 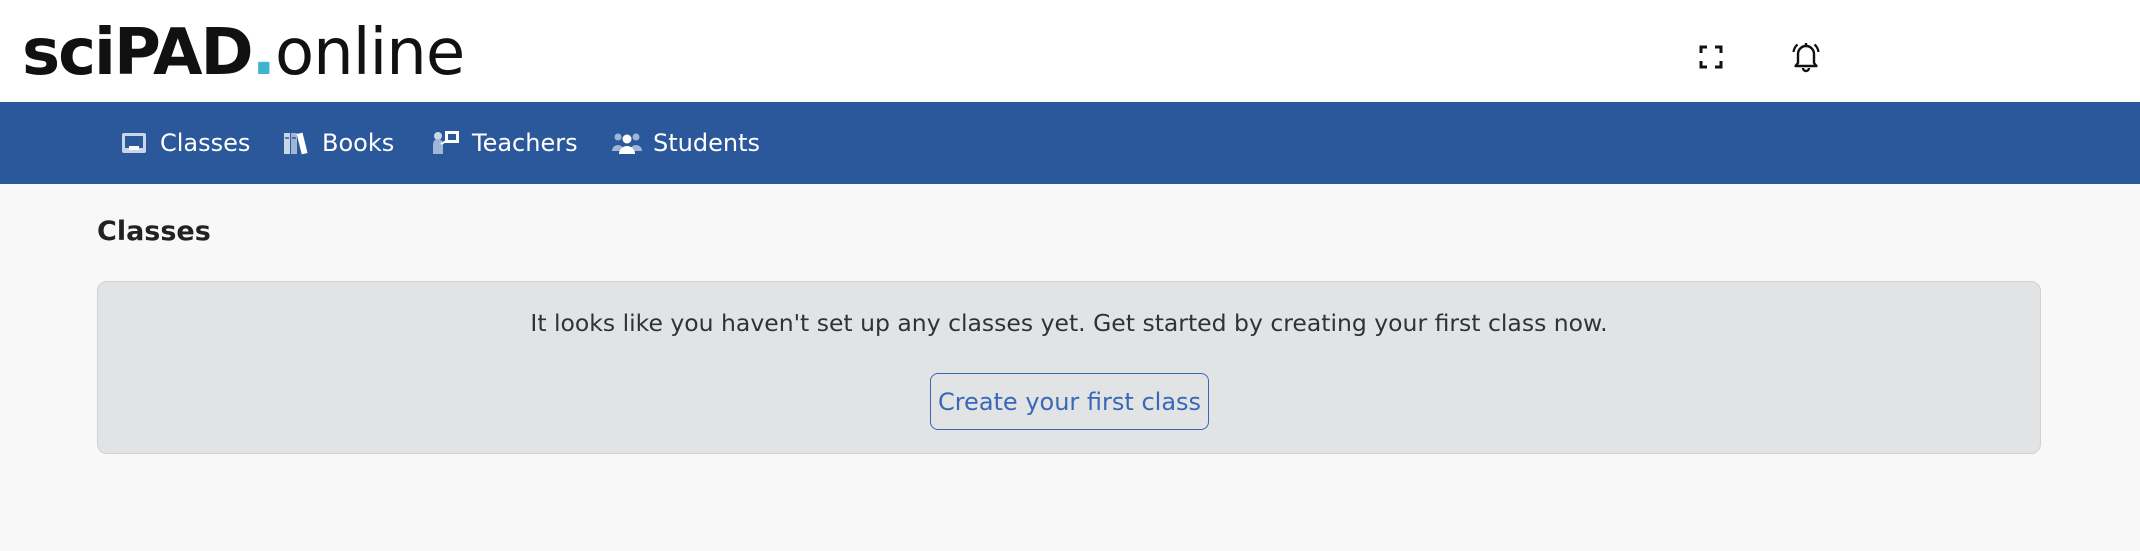 I want to click on fullscreen-icon, so click(x=1711, y=57).